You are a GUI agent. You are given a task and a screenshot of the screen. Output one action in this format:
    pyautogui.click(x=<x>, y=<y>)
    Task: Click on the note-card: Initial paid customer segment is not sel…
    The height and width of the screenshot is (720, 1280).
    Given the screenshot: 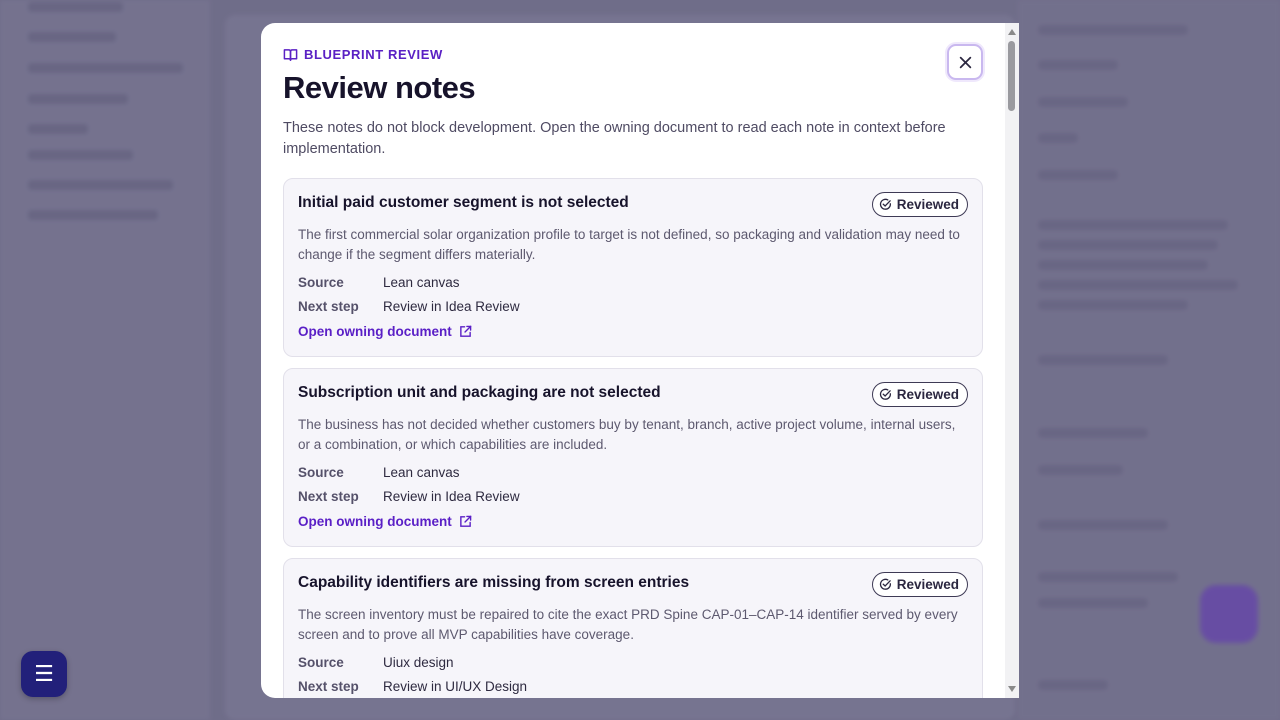 What is the action you would take?
    pyautogui.click(x=633, y=267)
    